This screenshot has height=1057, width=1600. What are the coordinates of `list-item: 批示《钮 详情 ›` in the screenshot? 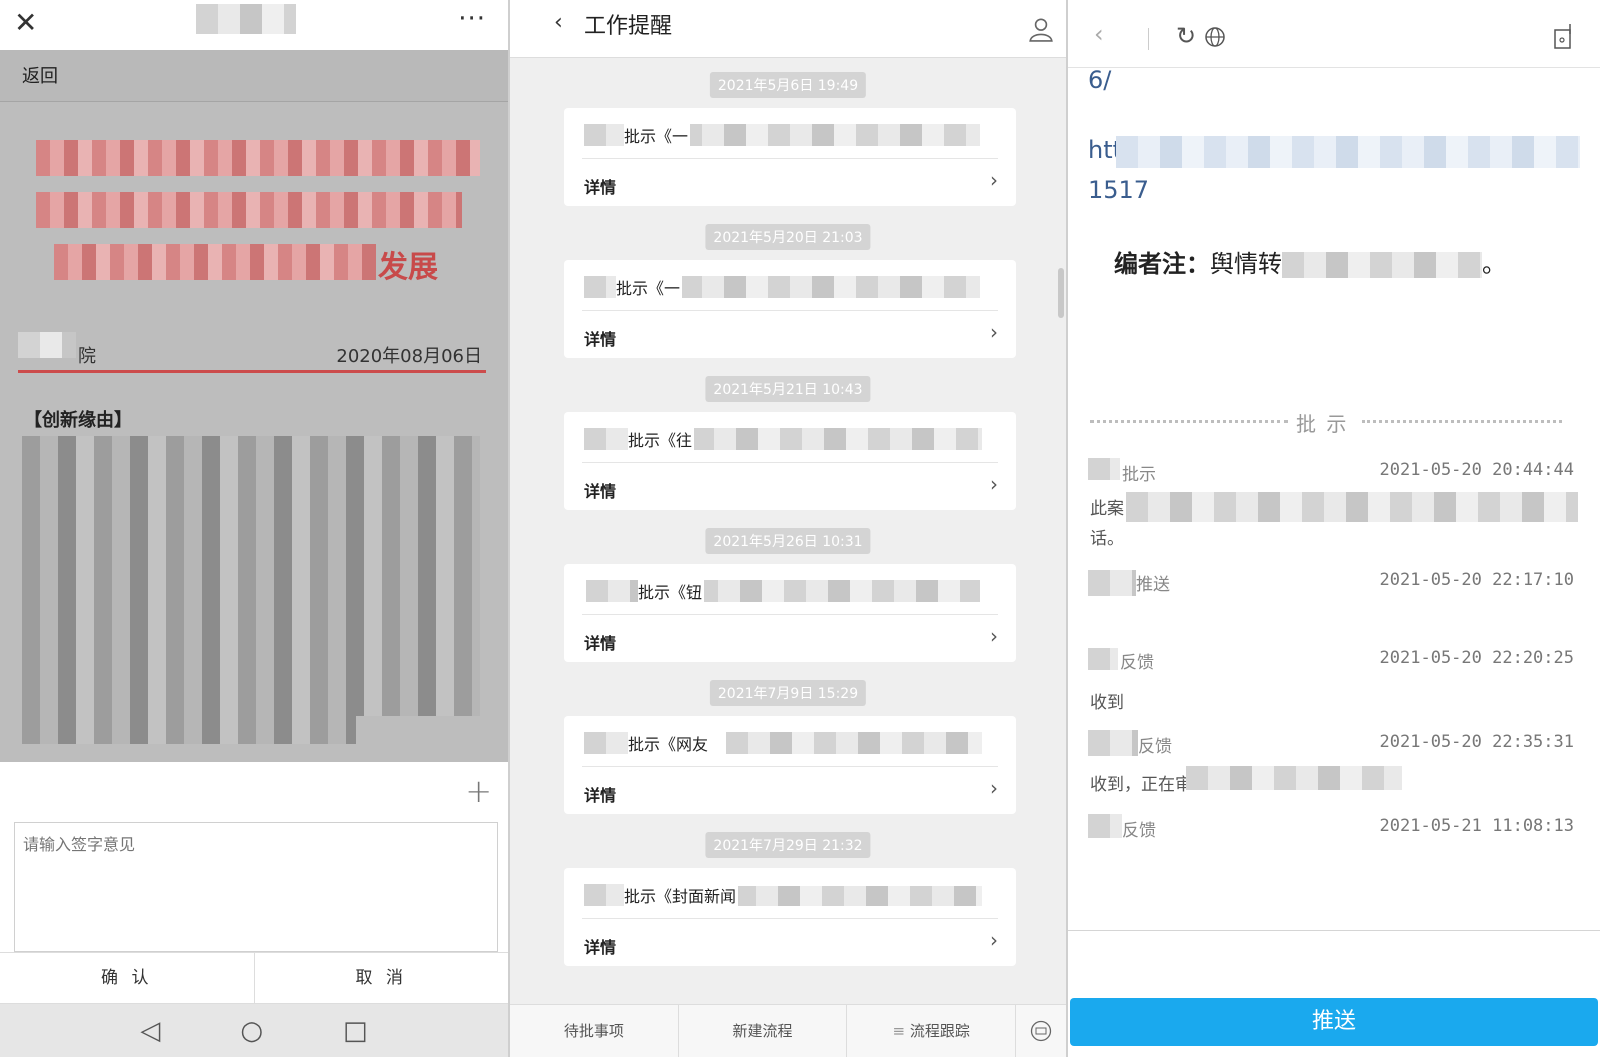 It's located at (790, 613).